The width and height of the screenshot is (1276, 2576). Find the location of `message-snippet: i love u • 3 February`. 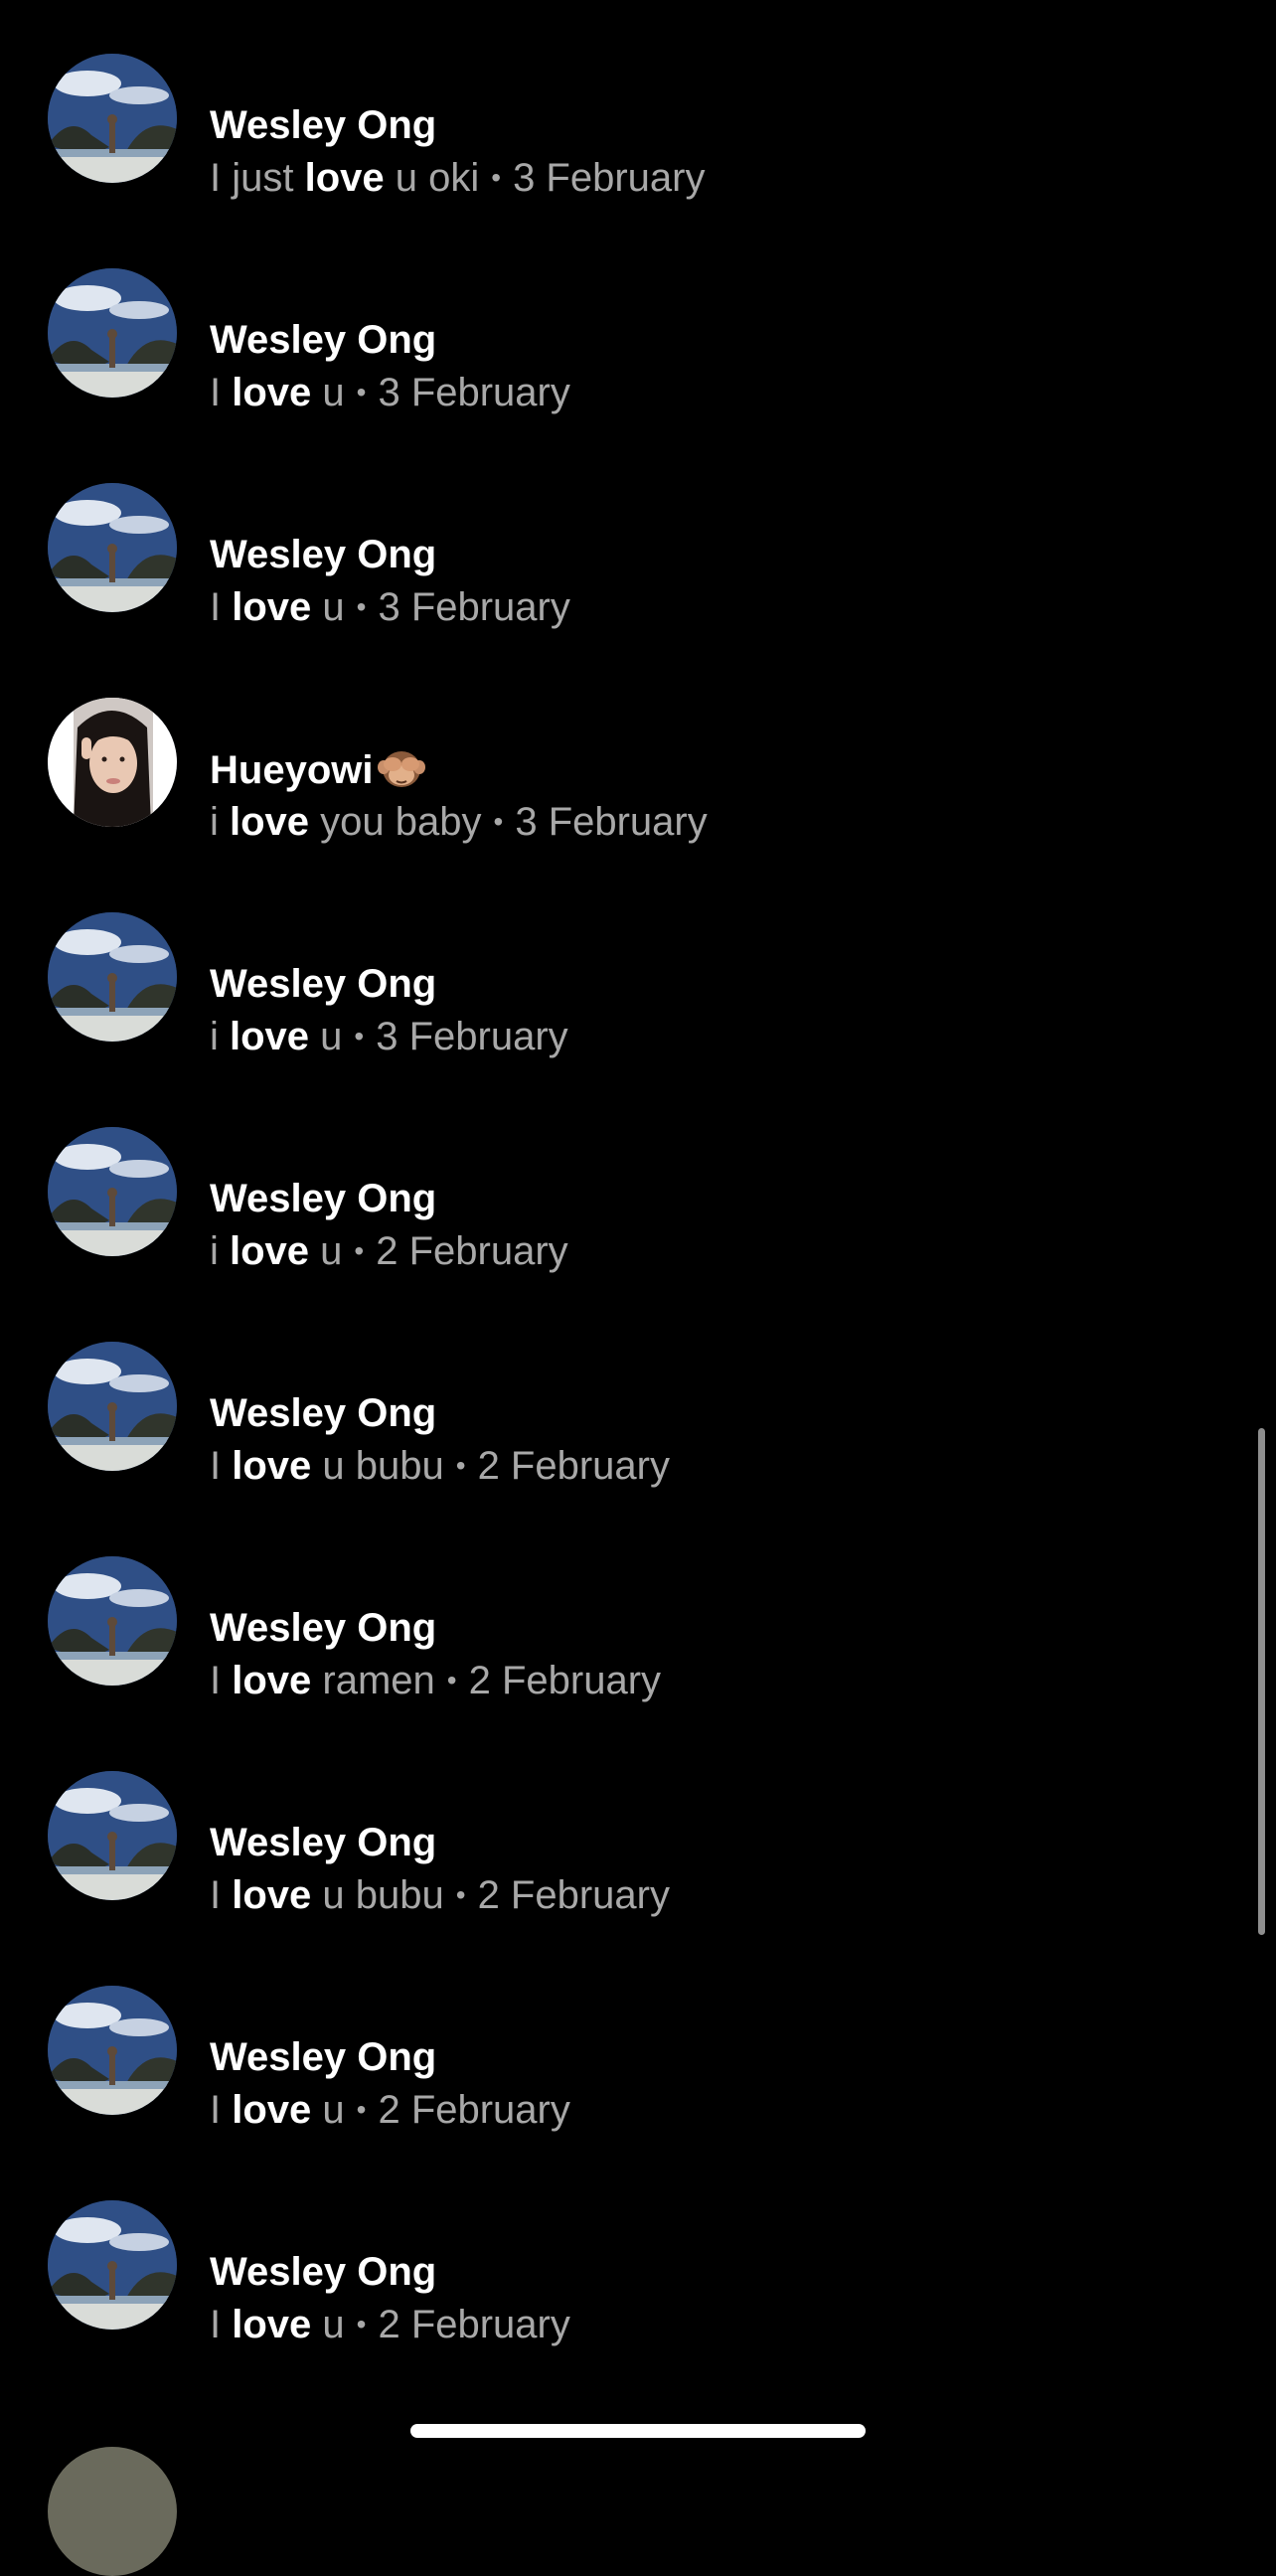

message-snippet: i love u • 3 February is located at coordinates (706, 1036).